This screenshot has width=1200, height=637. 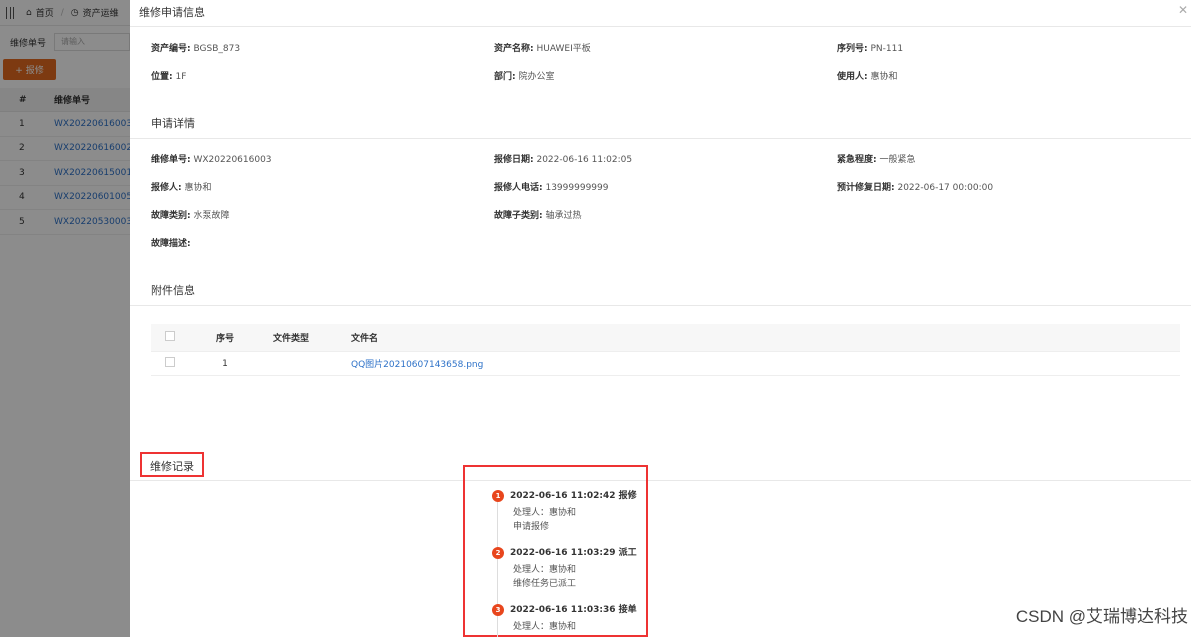 What do you see at coordinates (172, 466) in the screenshot?
I see `section-title-records: 维修记录` at bounding box center [172, 466].